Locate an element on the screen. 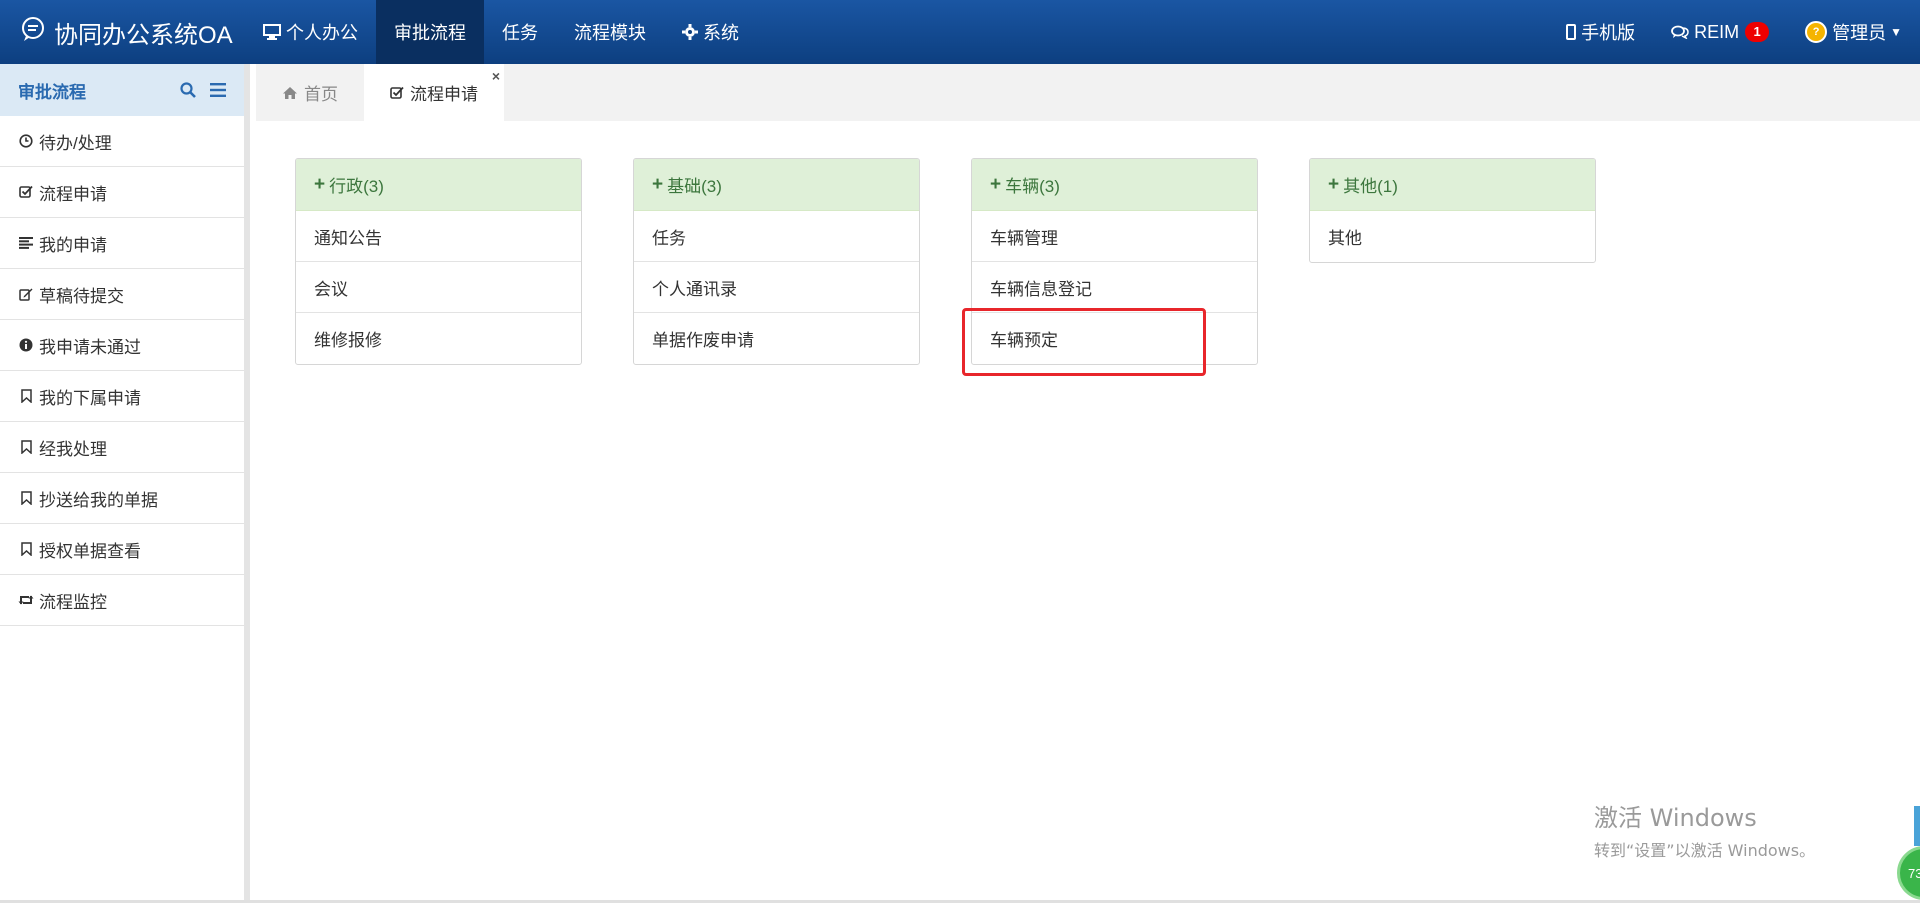 This screenshot has height=903, width=1920. windows-activation-watermark: 激活 Windows 转到“设置”以激活 Windows。 is located at coordinates (1704, 829).